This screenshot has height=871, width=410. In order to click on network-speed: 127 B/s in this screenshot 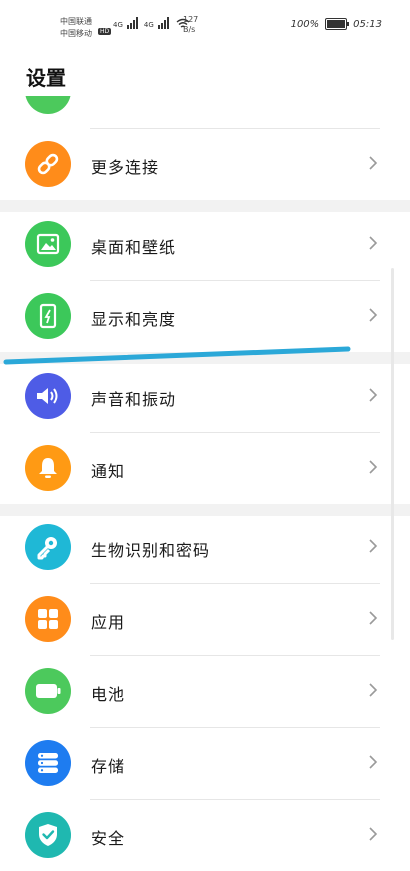, I will do `click(190, 25)`.